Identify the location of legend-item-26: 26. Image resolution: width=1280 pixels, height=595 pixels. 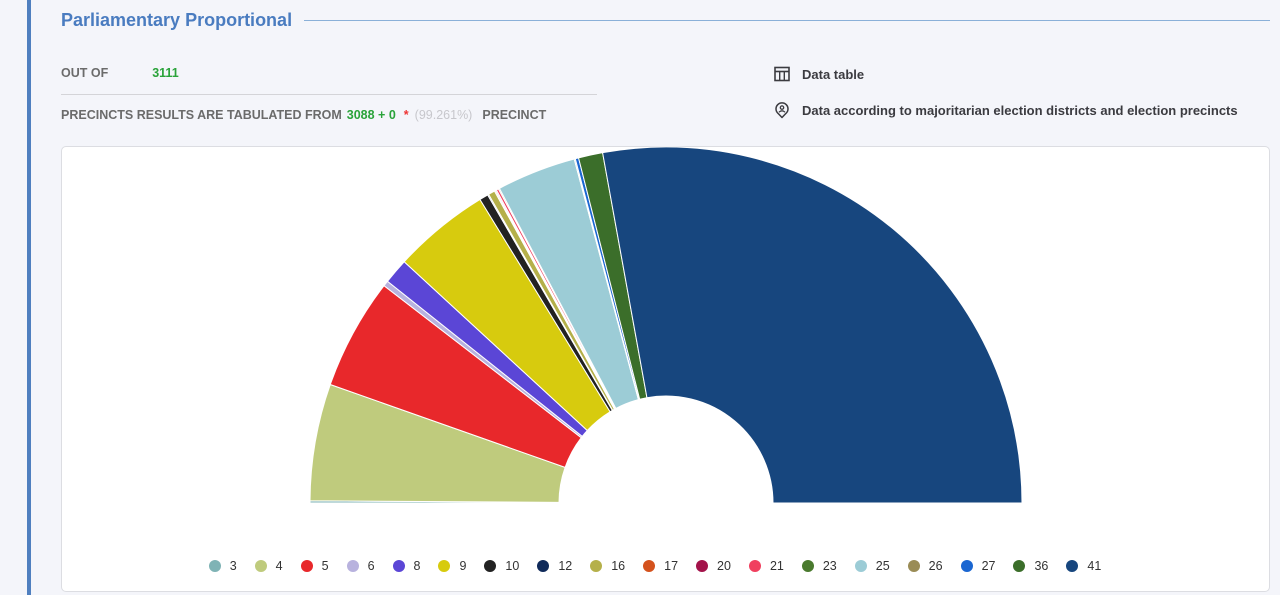
(925, 566).